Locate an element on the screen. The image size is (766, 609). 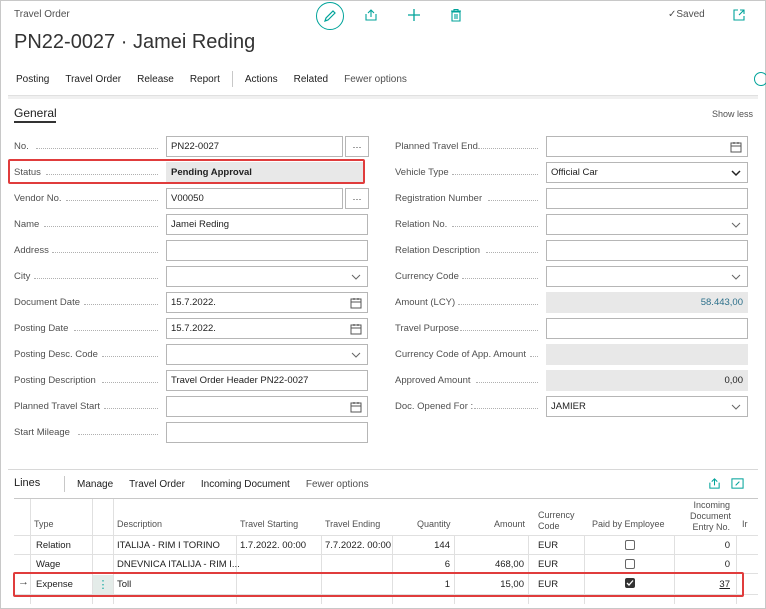
relation-no-field is located at coordinates (647, 224).